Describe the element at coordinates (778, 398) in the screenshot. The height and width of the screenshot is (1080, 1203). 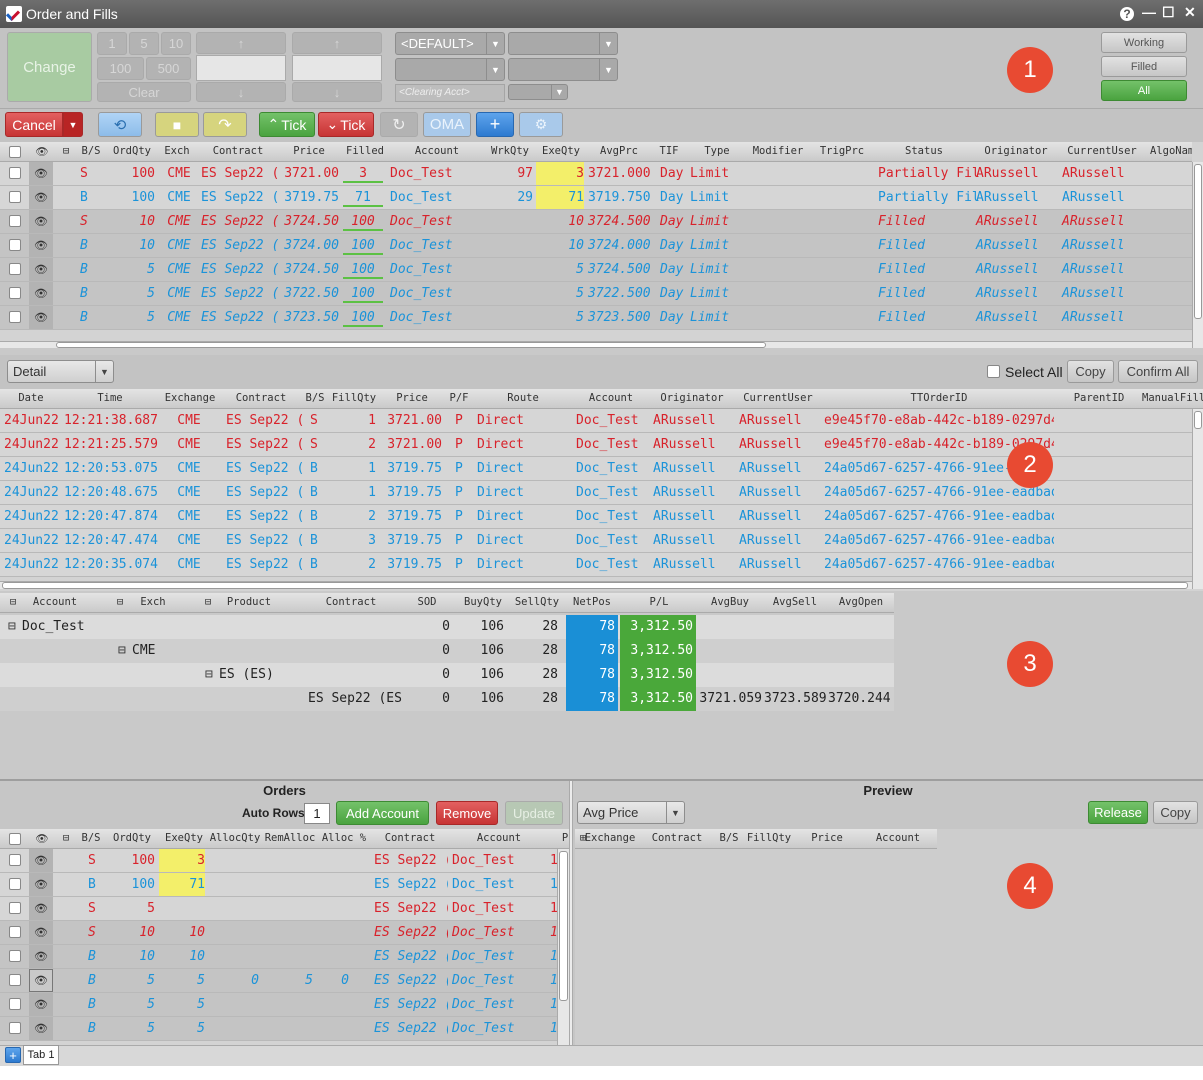
I see `col-currentuser: CurrentUser` at that location.